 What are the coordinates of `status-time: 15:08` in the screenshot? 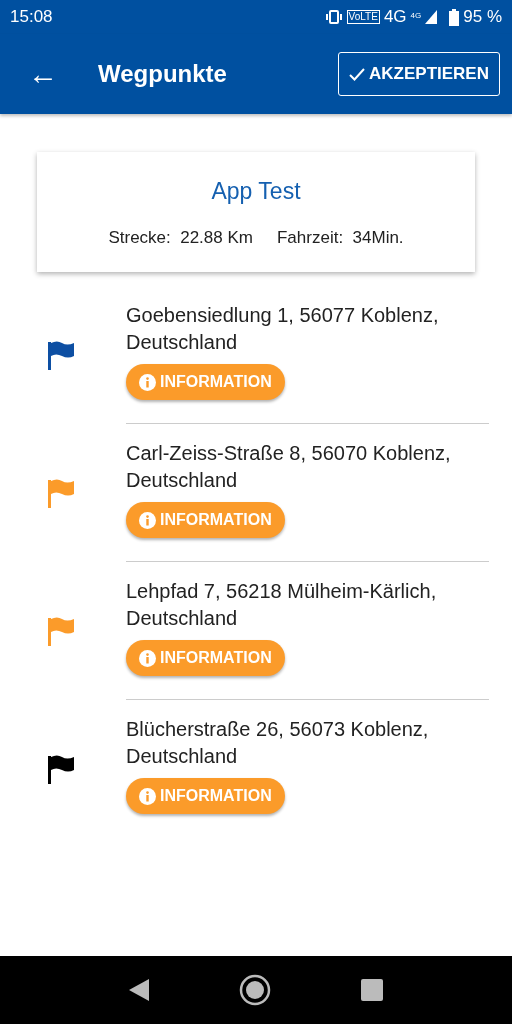 It's located at (31, 17).